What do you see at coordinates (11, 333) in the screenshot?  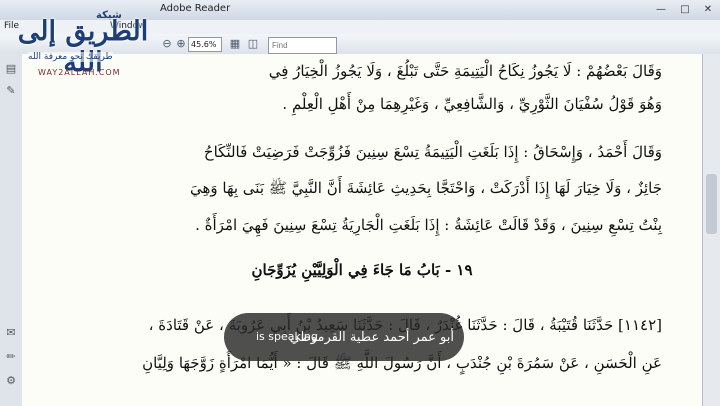 I see `comment-icon: ✉` at bounding box center [11, 333].